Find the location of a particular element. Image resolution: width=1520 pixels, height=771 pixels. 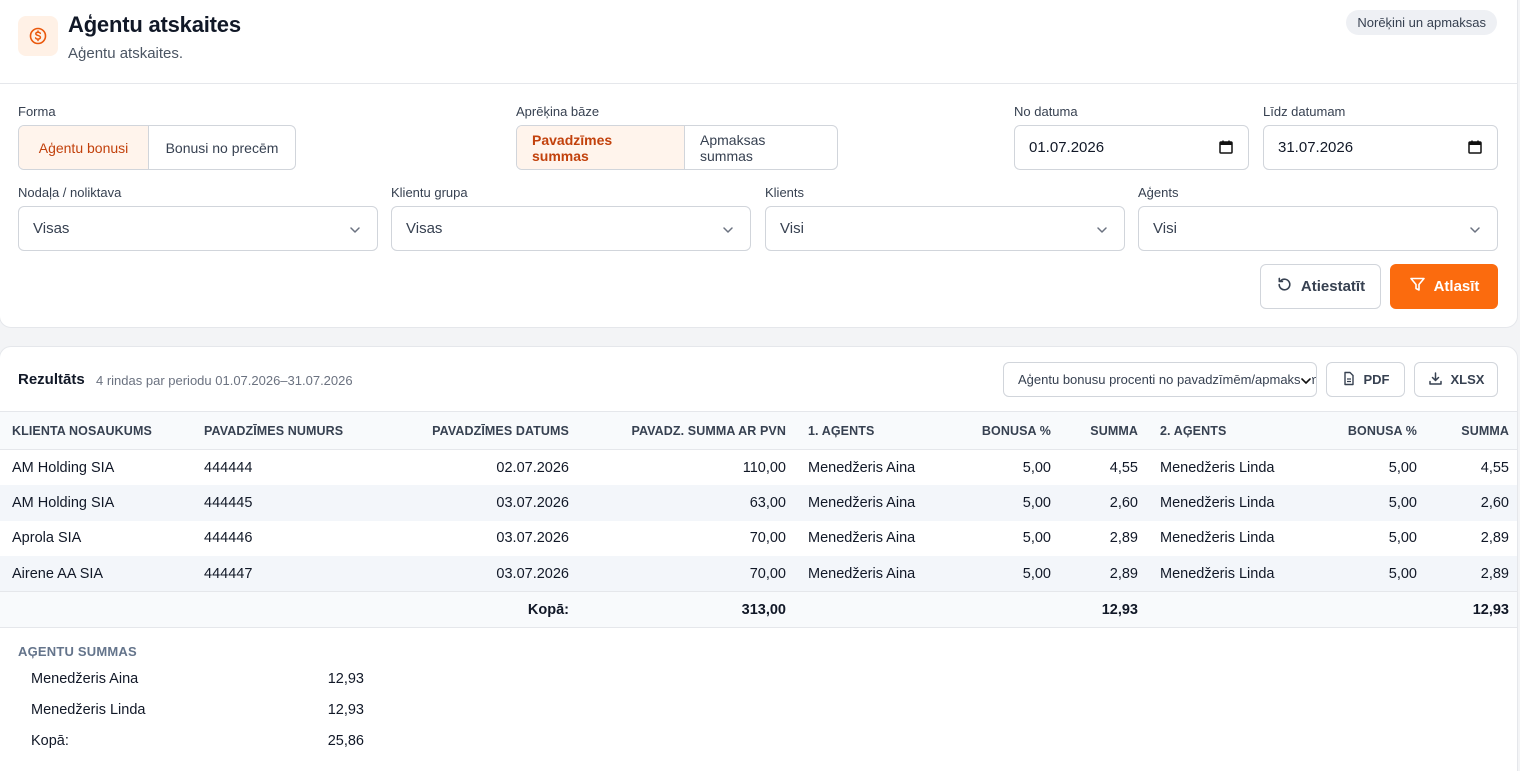

base-segmented: Pavadzīmes summas Apmaksas summas is located at coordinates (677, 147).